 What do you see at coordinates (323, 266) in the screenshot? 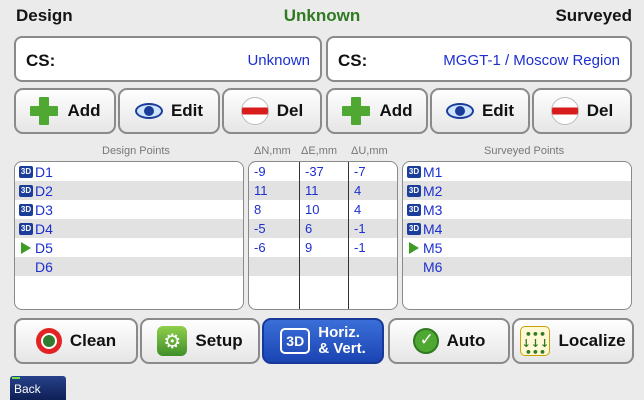
I see `delta-row-background` at bounding box center [323, 266].